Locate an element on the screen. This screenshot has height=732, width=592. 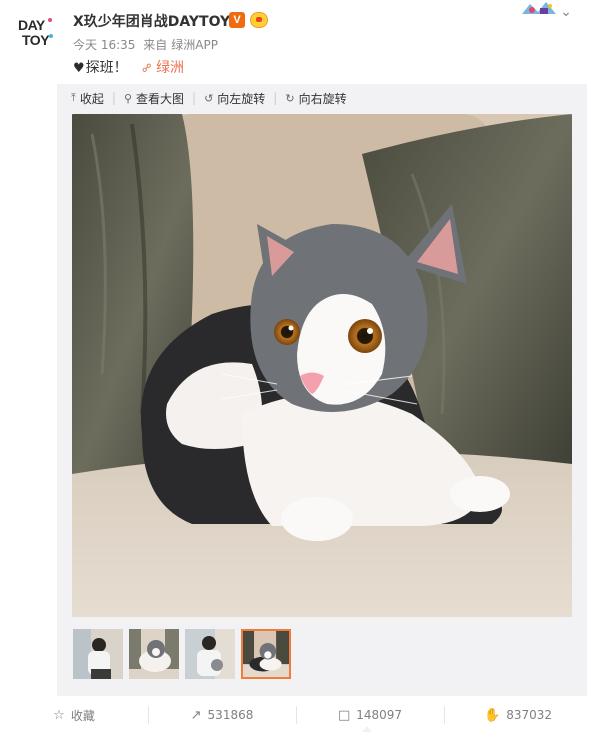
favorite-label: 收藏 is located at coordinates (82, 715).